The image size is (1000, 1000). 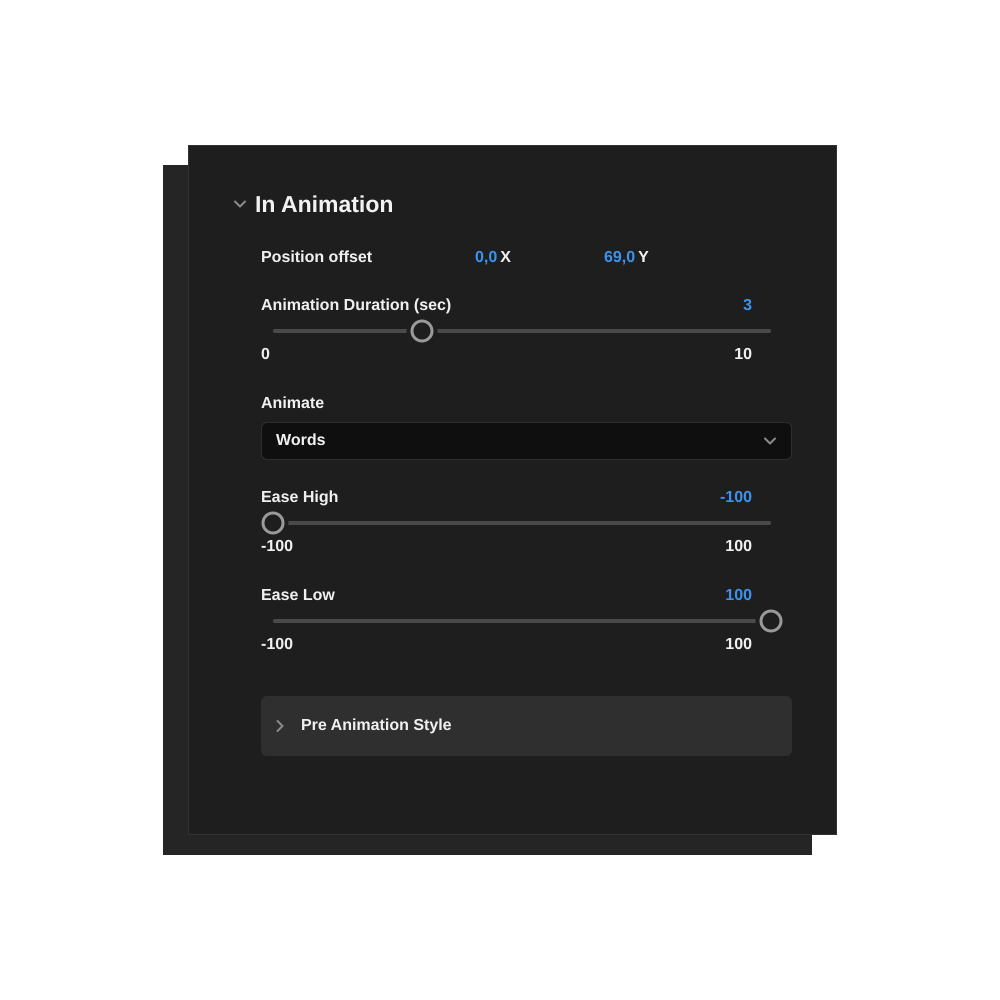 I want to click on pre-animation-section: Pre Animation Style, so click(x=526, y=726).